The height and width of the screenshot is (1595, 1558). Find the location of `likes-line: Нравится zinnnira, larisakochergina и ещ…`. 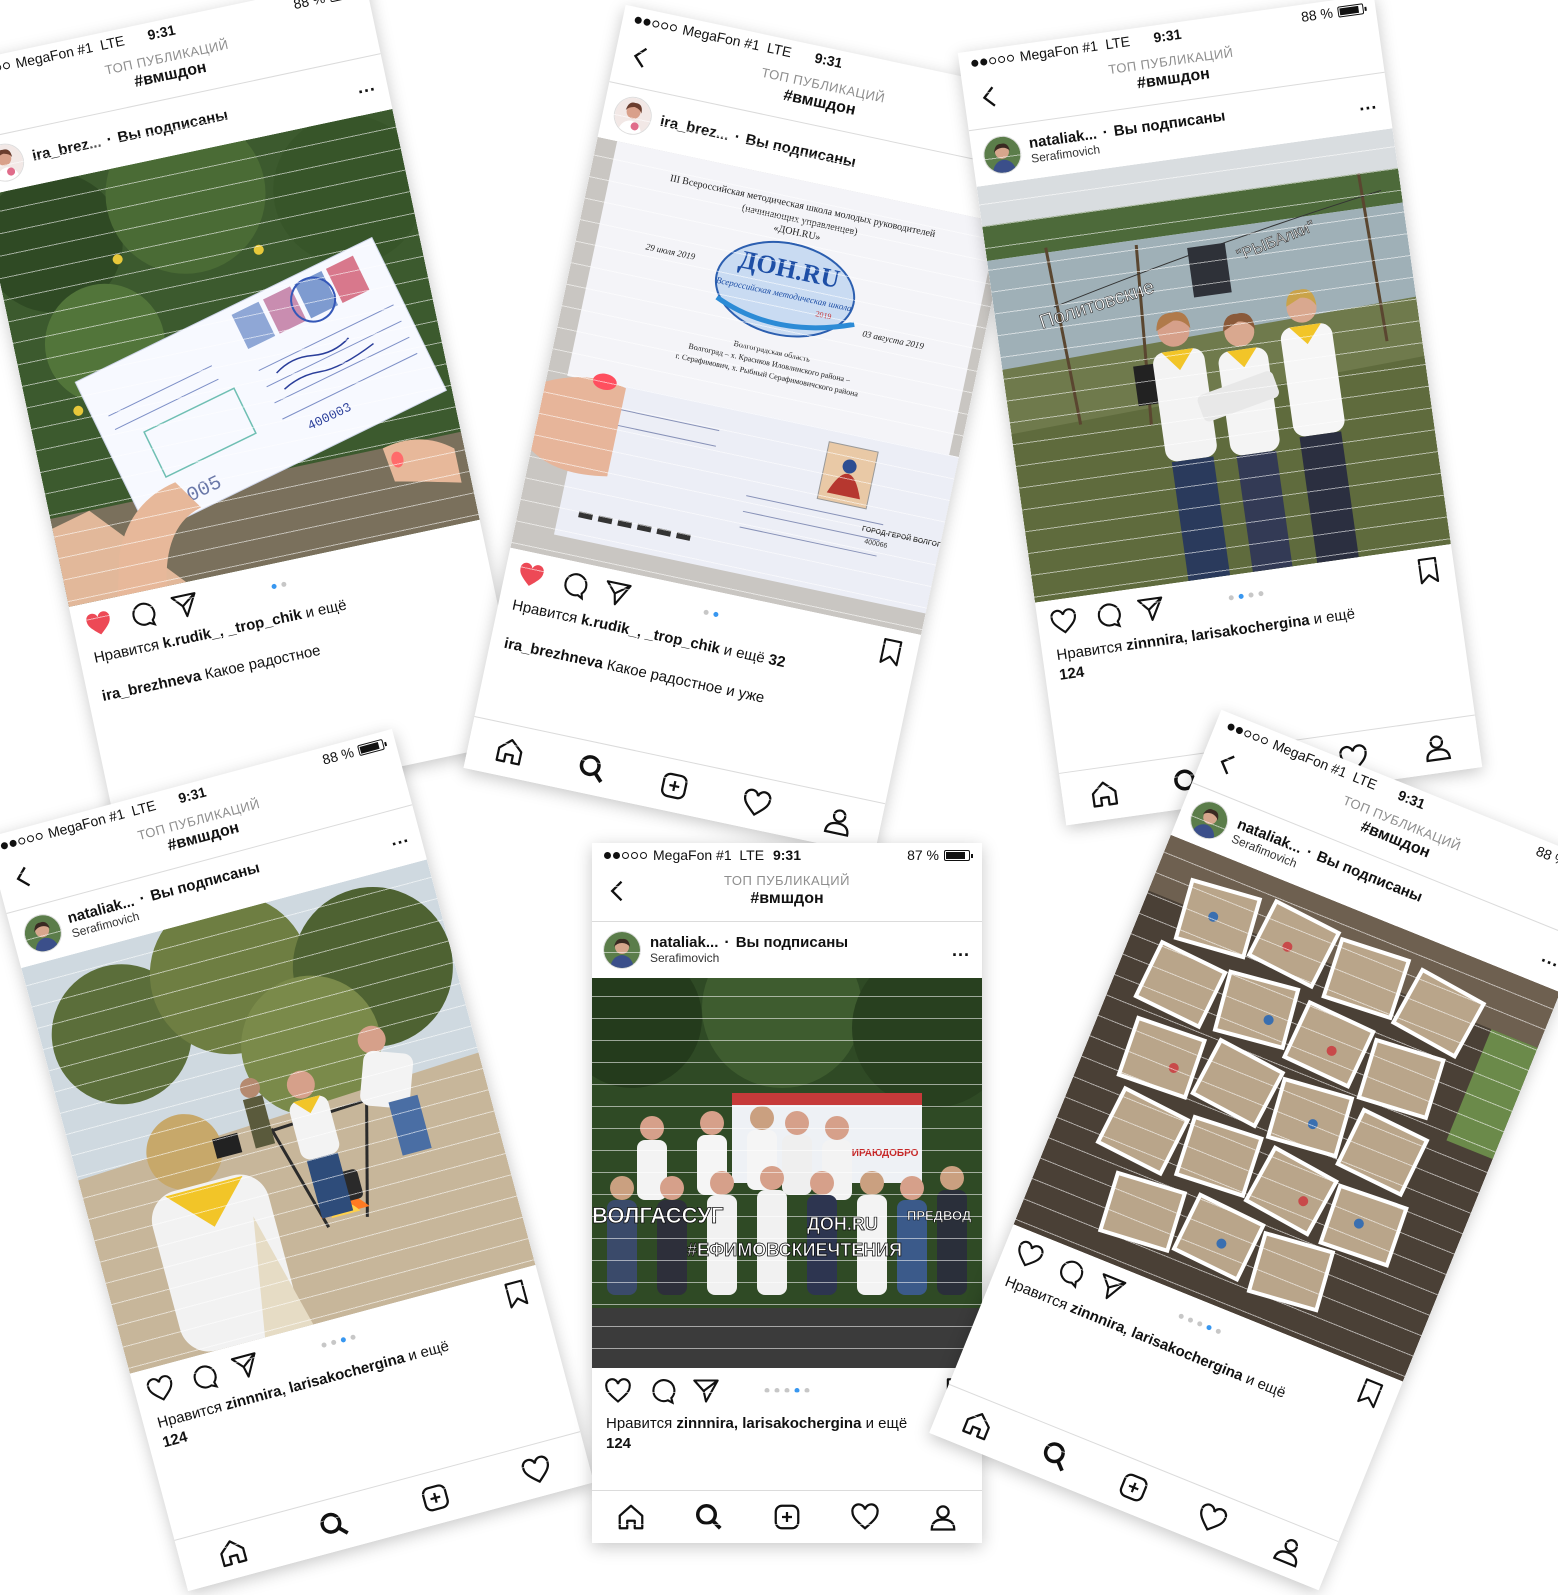

likes-line: Нравится zinnnira, larisakochergina и ещ… is located at coordinates (757, 1433).